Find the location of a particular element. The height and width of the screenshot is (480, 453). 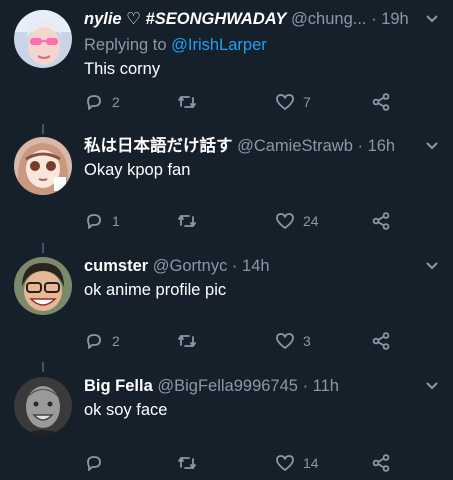

replying-to: Replying to @IrishLarper is located at coordinates (175, 45).